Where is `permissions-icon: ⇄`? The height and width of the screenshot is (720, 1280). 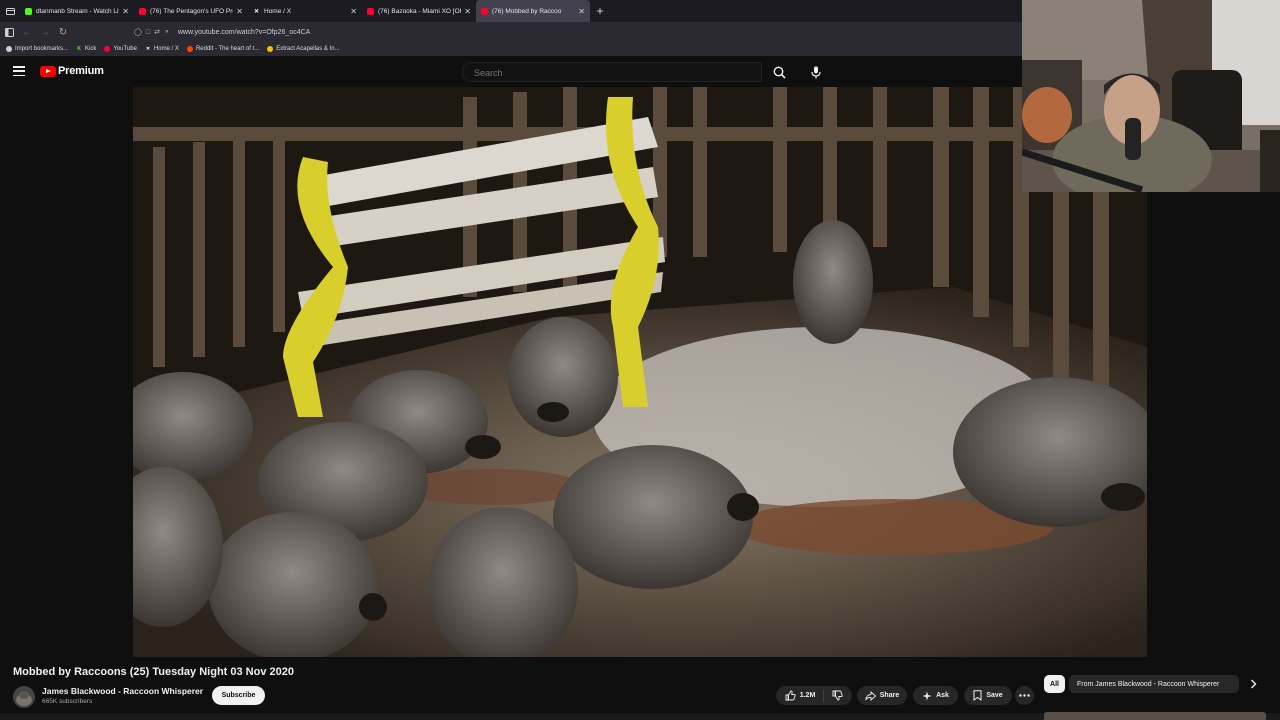 permissions-icon: ⇄ is located at coordinates (157, 32).